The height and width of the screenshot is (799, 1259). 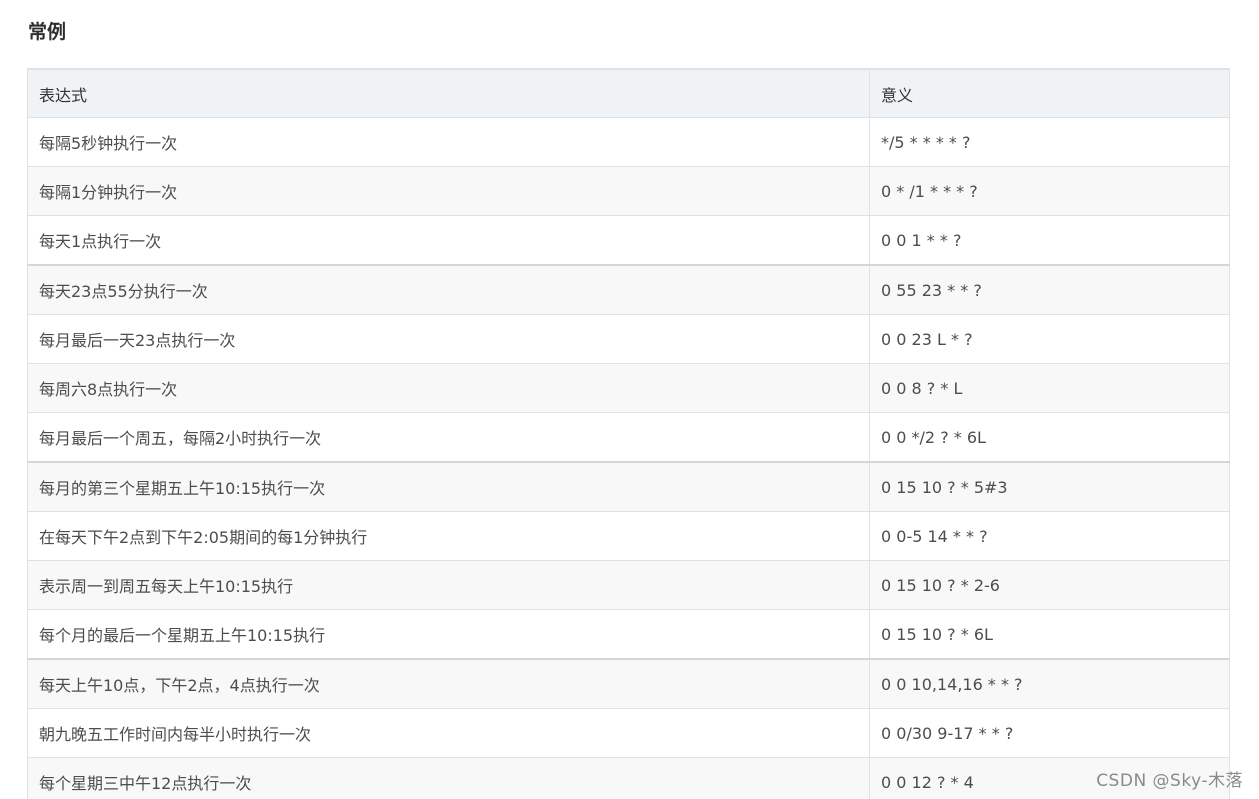 What do you see at coordinates (1049, 388) in the screenshot?
I see `table-cell-cron: 0 0 8 ? * L` at bounding box center [1049, 388].